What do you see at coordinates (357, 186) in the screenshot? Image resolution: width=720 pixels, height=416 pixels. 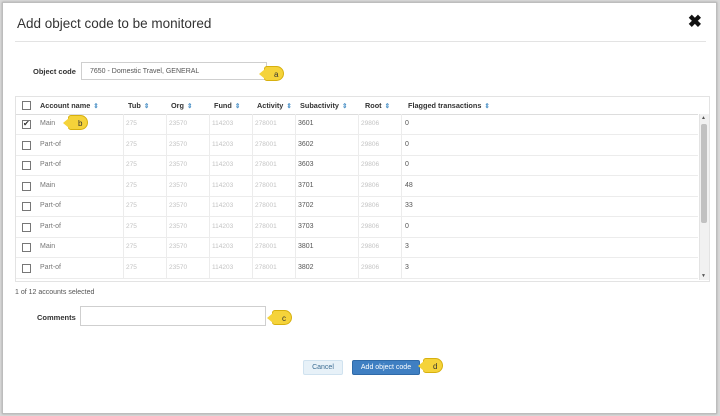 I see `table-row: Main 275 23570 114203 278001 3701 29806 48` at bounding box center [357, 186].